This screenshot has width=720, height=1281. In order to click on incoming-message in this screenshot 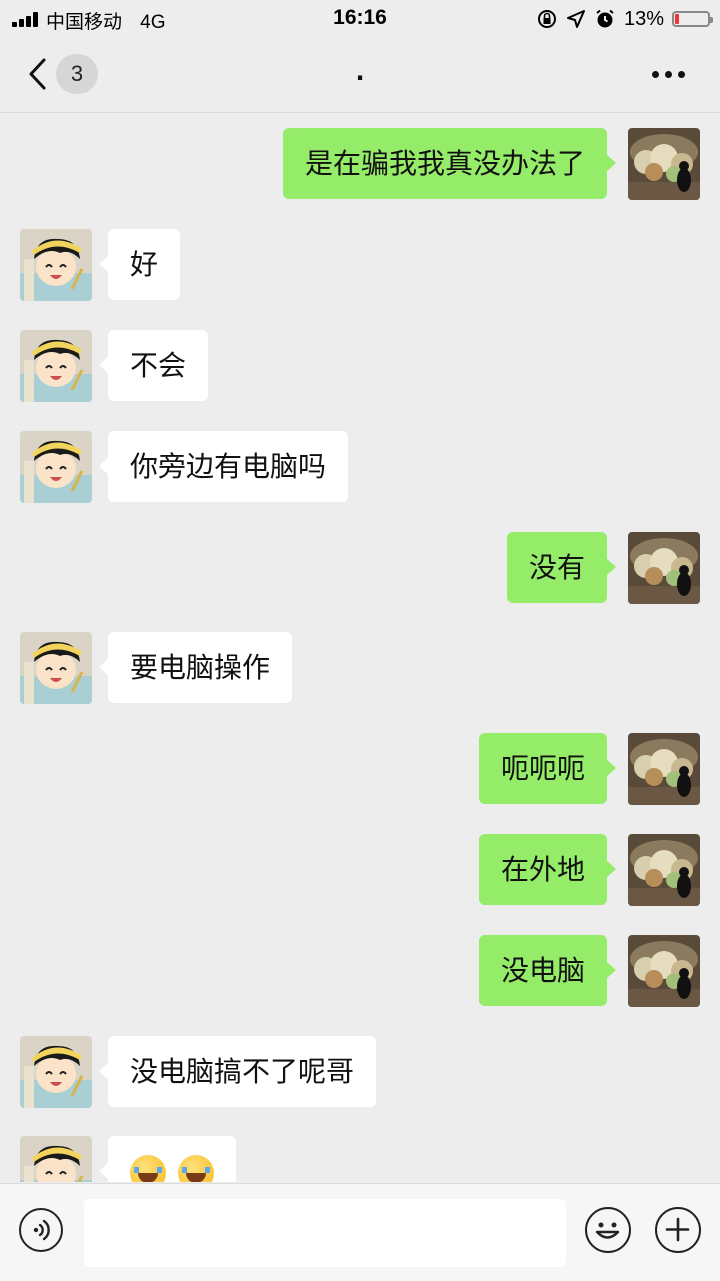, I will do `click(360, 1159)`.